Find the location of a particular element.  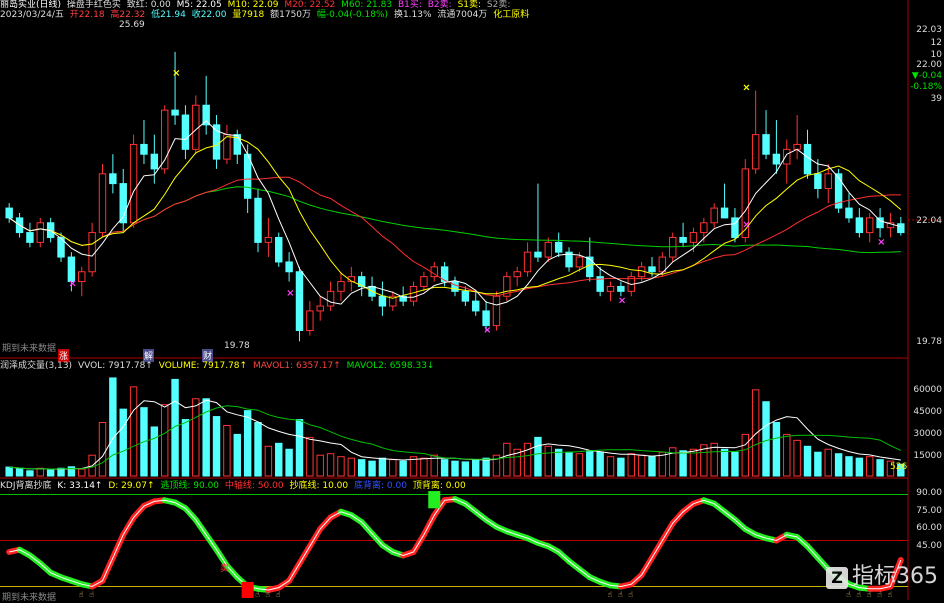

a1-value: 致红: 0.00 is located at coordinates (148, 5).